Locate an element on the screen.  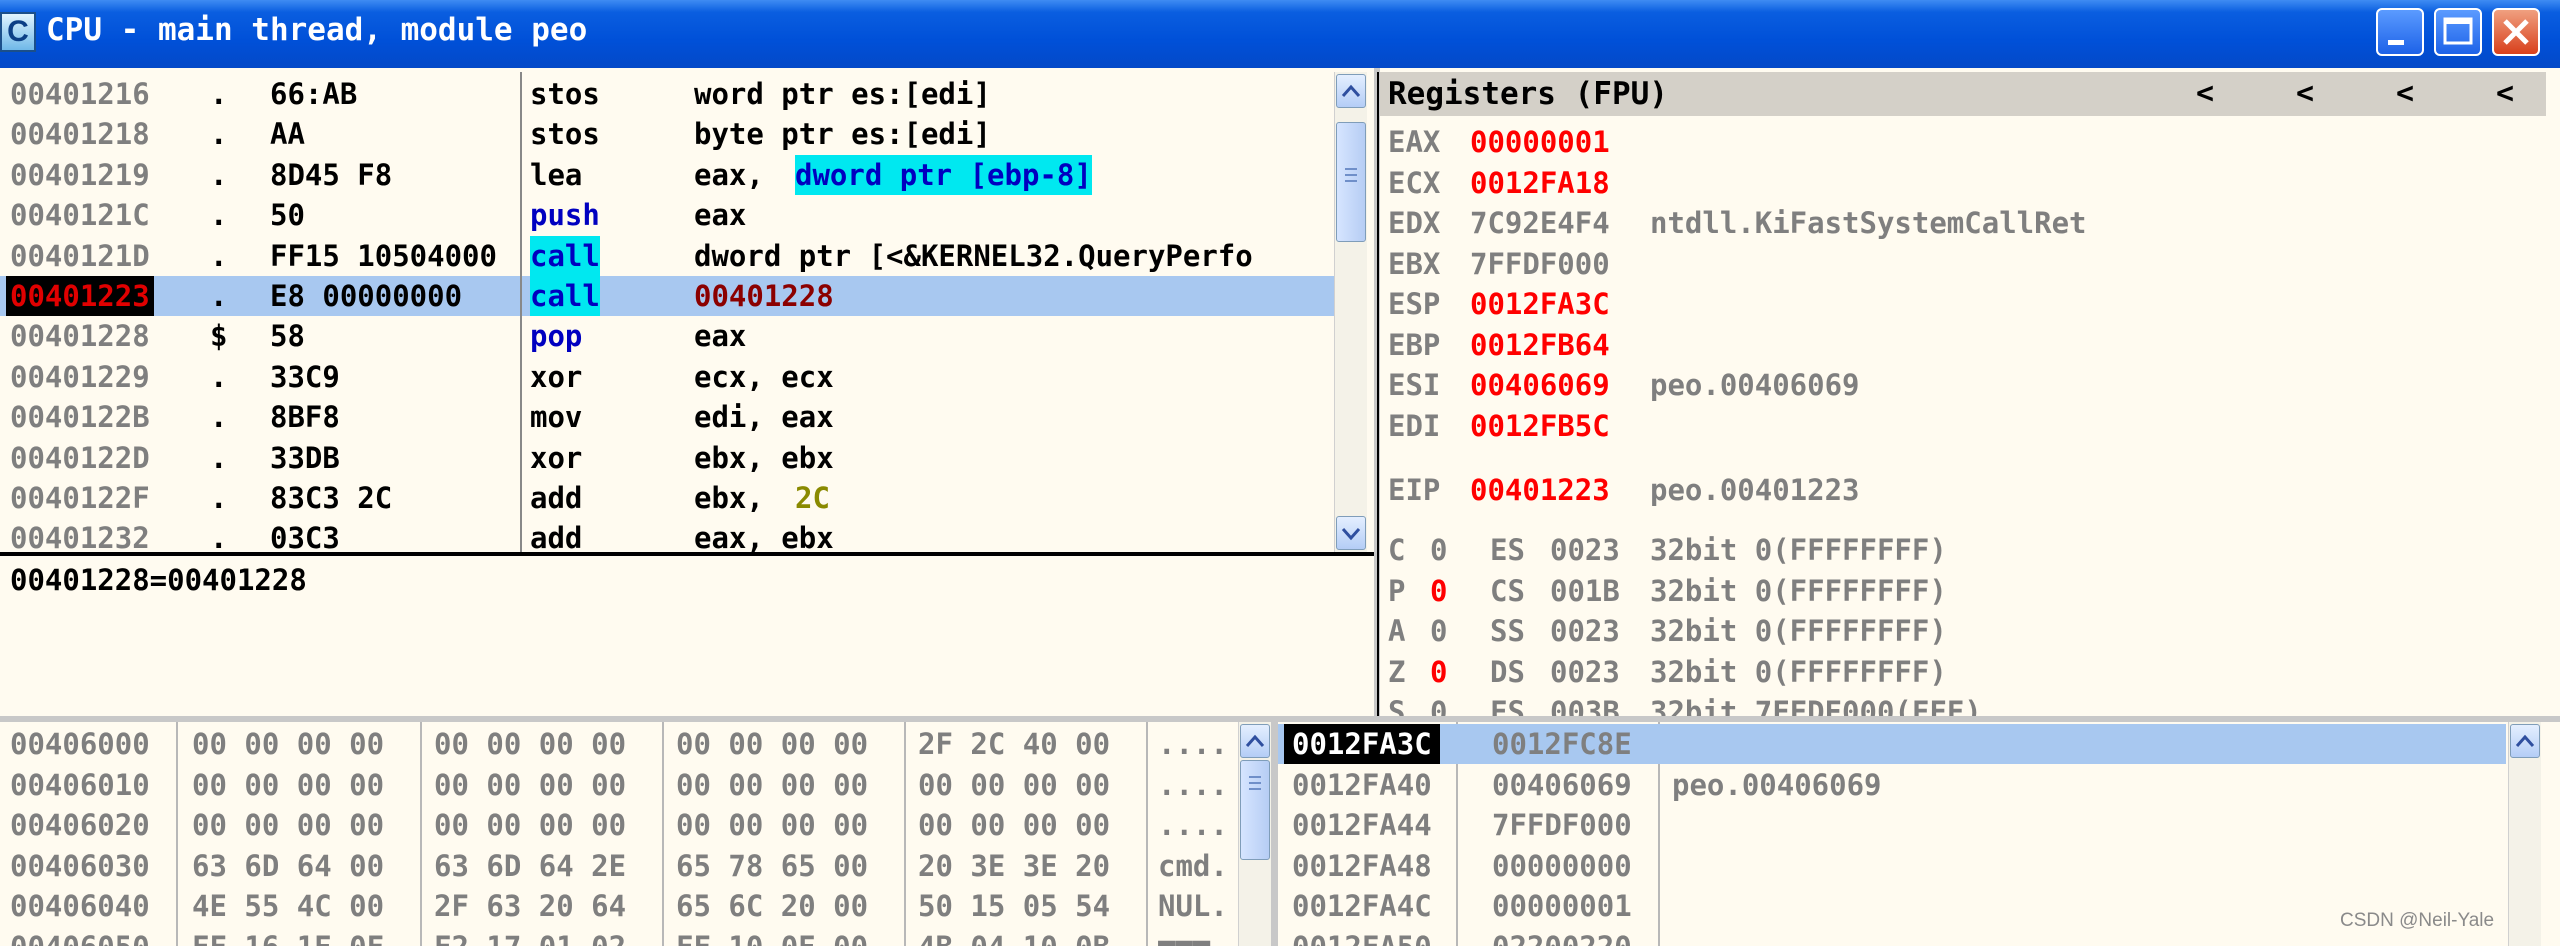
disassembly-scrollbar is located at coordinates (1350, 312).